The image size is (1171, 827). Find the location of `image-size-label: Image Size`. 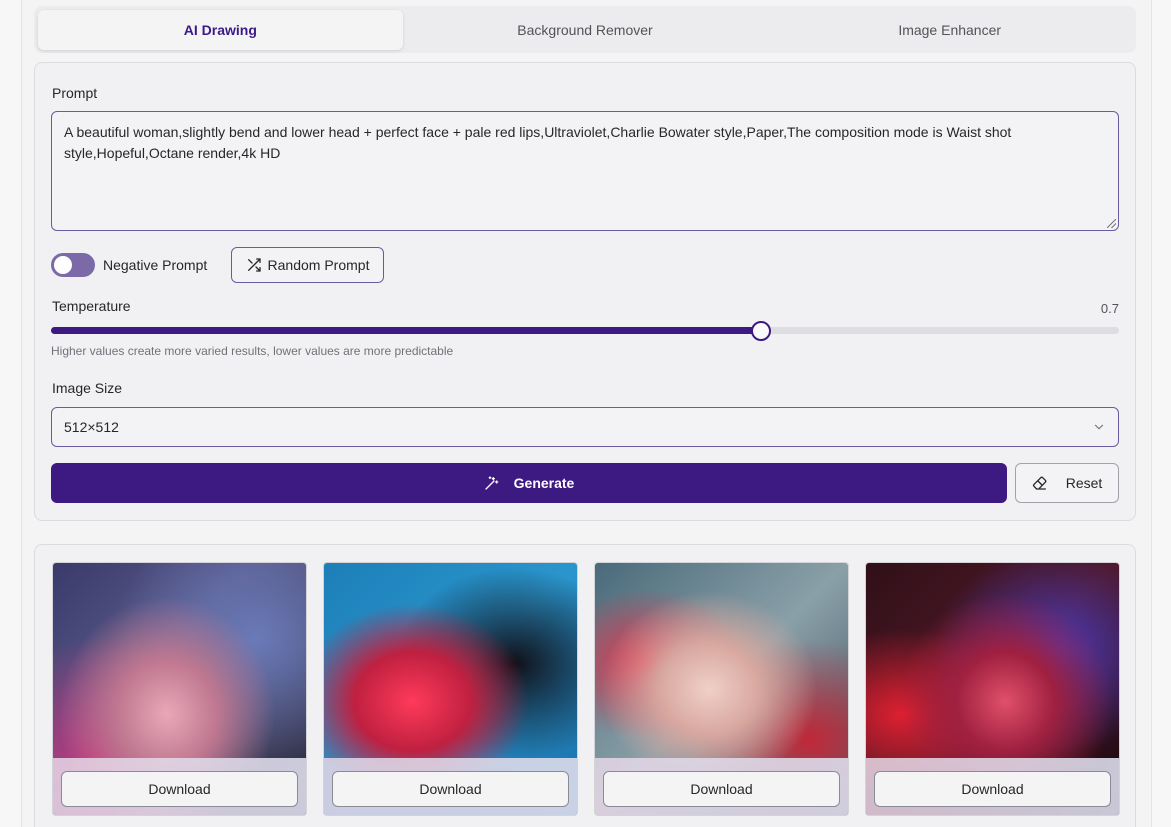

image-size-label: Image Size is located at coordinates (87, 388).